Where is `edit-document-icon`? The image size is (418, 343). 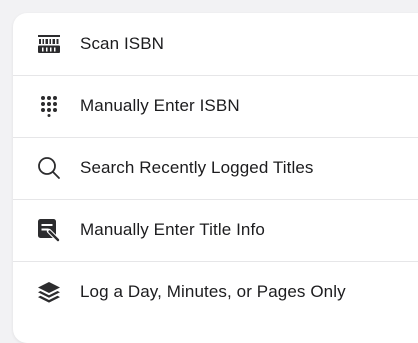
edit-document-icon is located at coordinates (49, 230).